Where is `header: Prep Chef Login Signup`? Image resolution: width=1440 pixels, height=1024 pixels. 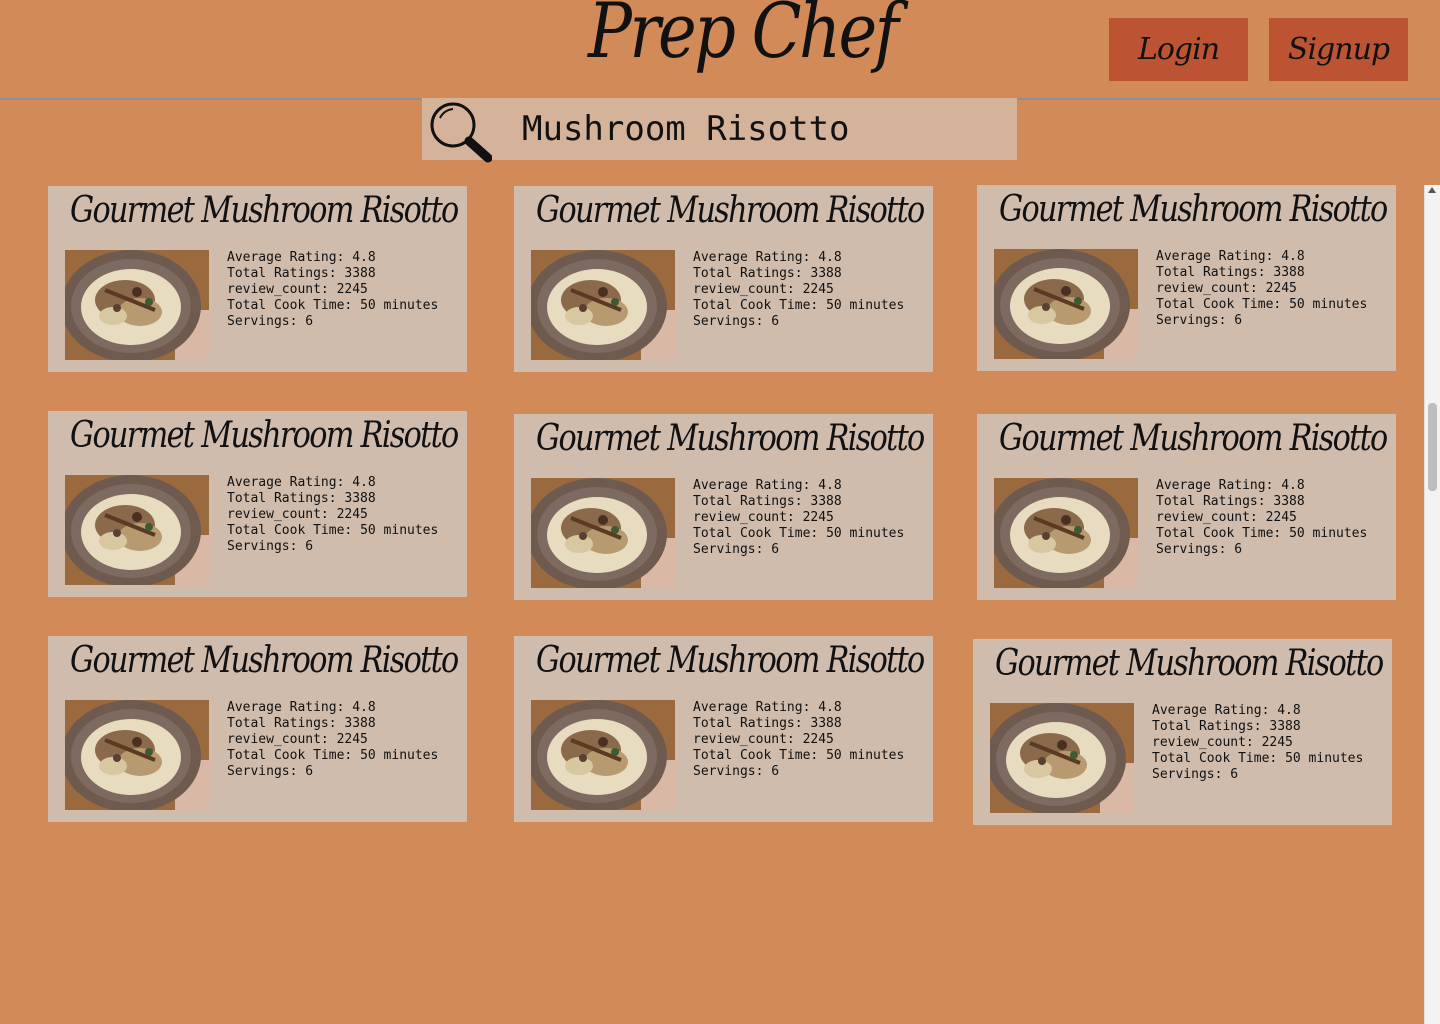 header: Prep Chef Login Signup is located at coordinates (720, 50).